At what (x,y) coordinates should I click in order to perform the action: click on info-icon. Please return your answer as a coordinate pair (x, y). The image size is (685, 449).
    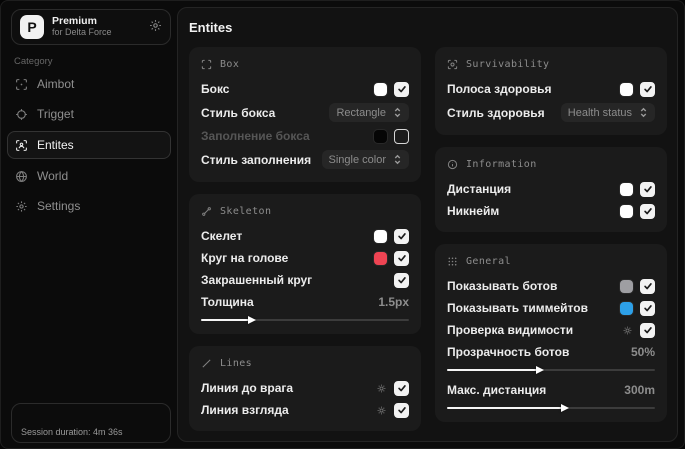
    Looking at the image, I should click on (452, 164).